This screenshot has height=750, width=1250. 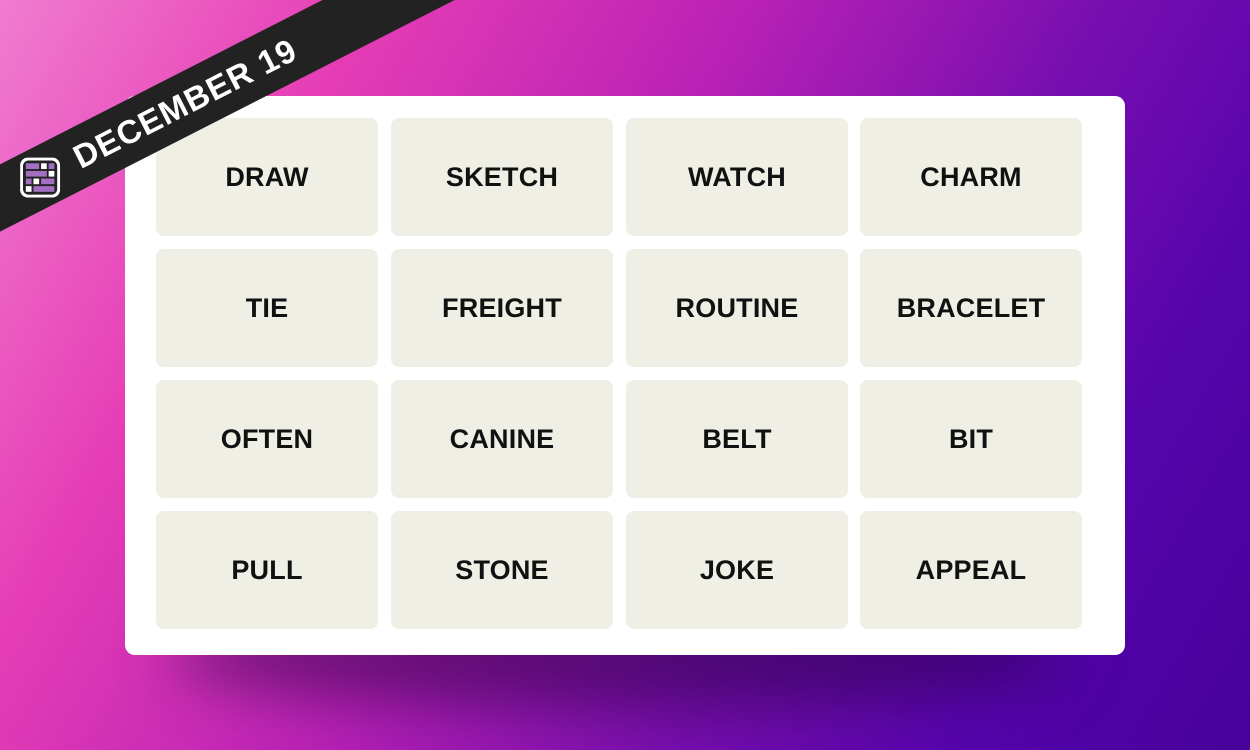 I want to click on word-tile: STONE, so click(x=502, y=570).